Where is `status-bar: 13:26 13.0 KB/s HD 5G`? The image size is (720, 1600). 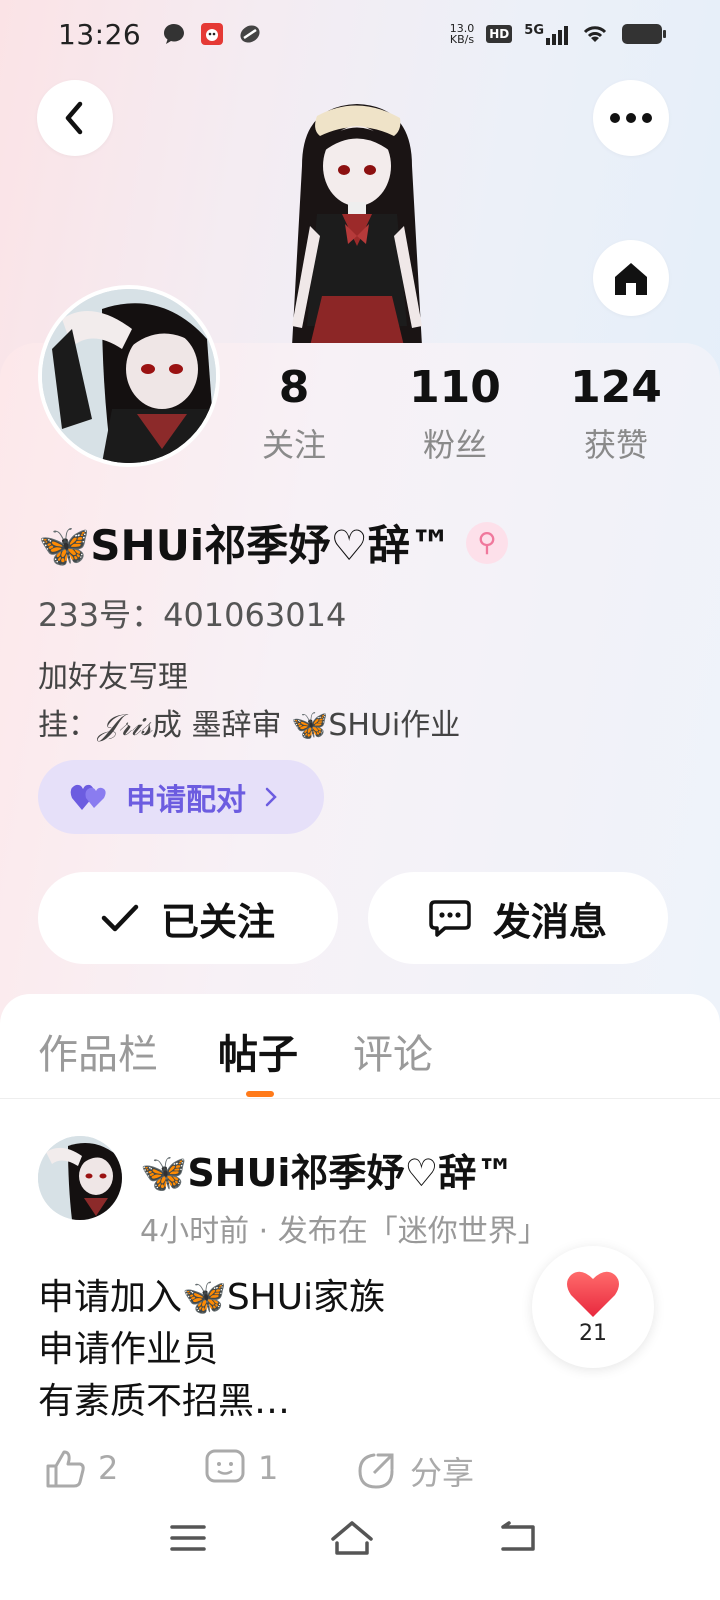 status-bar: 13:26 13.0 KB/s HD 5G is located at coordinates (360, 34).